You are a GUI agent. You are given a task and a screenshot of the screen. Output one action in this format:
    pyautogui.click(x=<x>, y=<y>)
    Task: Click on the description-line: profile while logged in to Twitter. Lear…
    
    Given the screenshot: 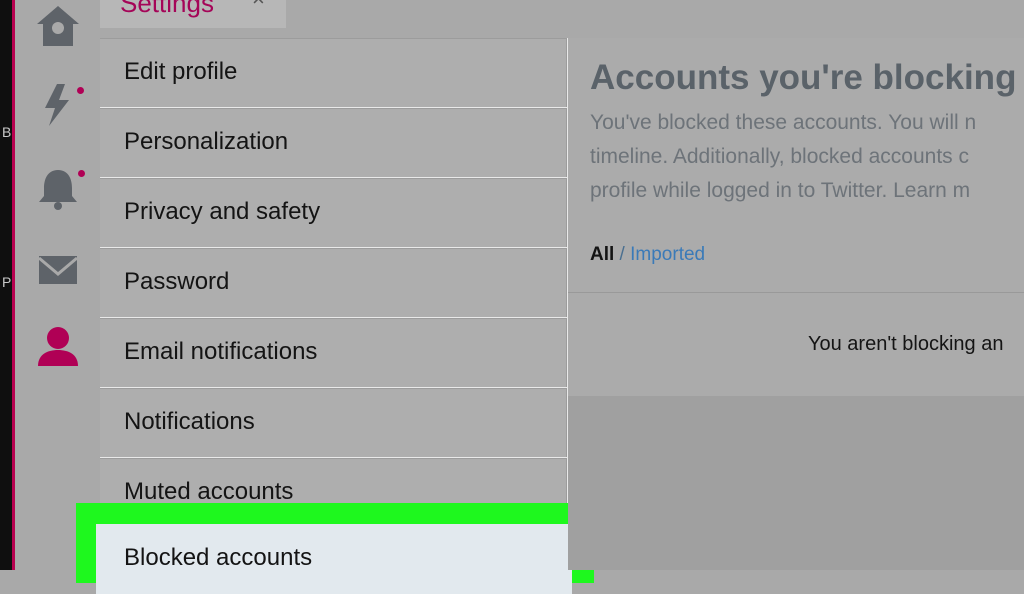 What is the action you would take?
    pyautogui.click(x=780, y=190)
    